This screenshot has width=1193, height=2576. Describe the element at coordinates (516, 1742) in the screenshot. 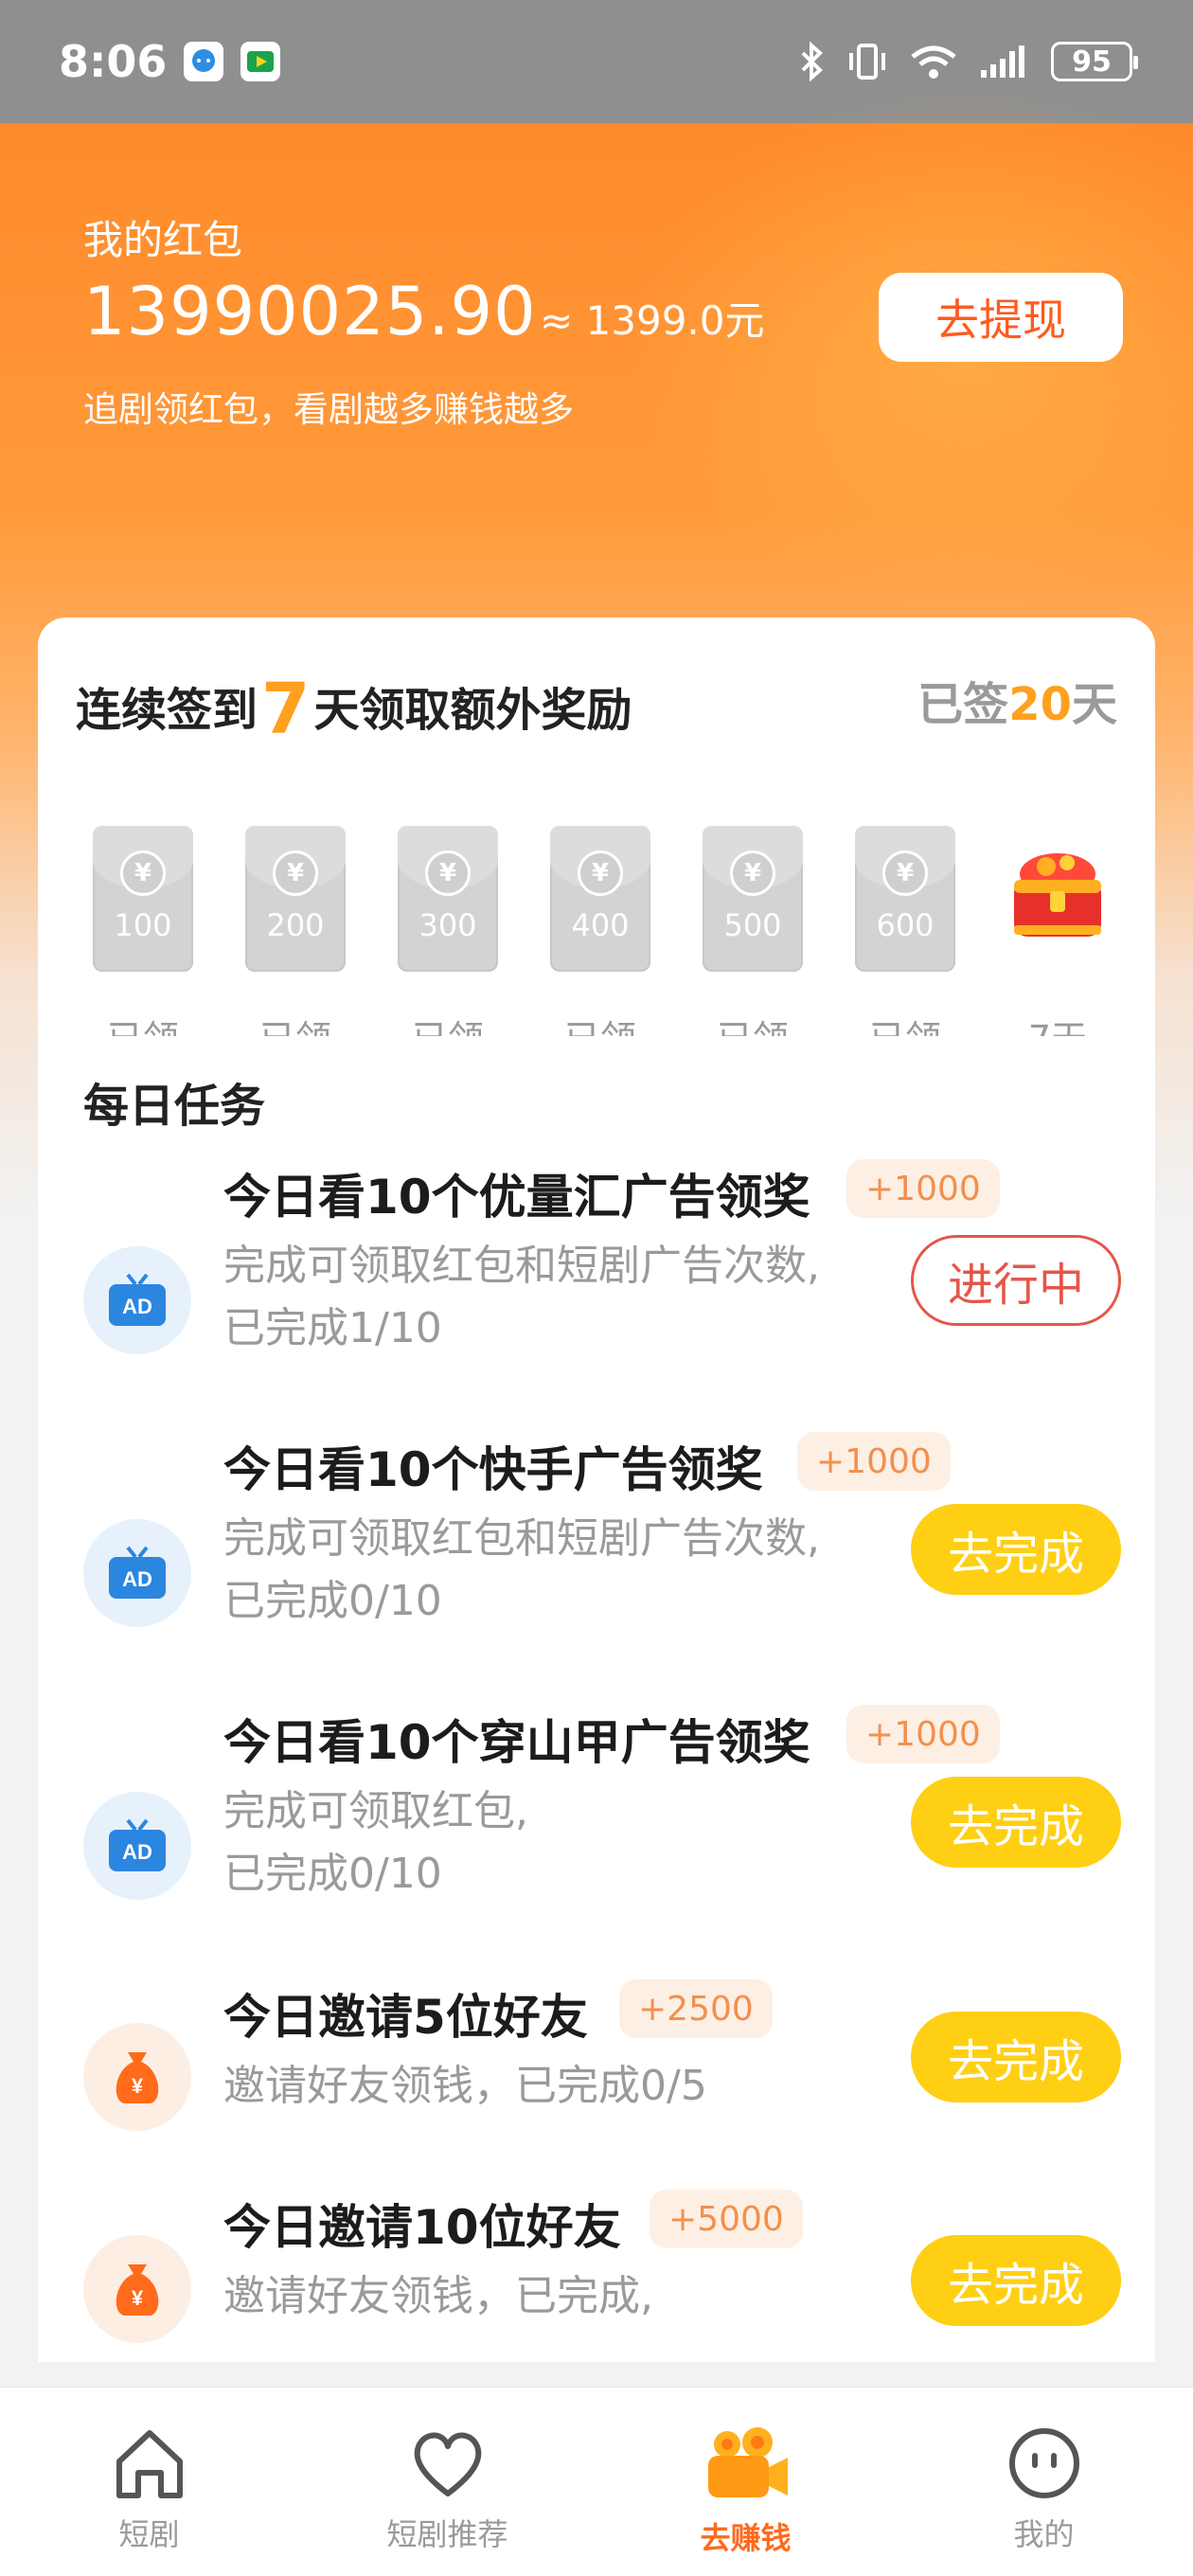

I see `task-title: 今日看10个穿山甲广告领奖` at that location.